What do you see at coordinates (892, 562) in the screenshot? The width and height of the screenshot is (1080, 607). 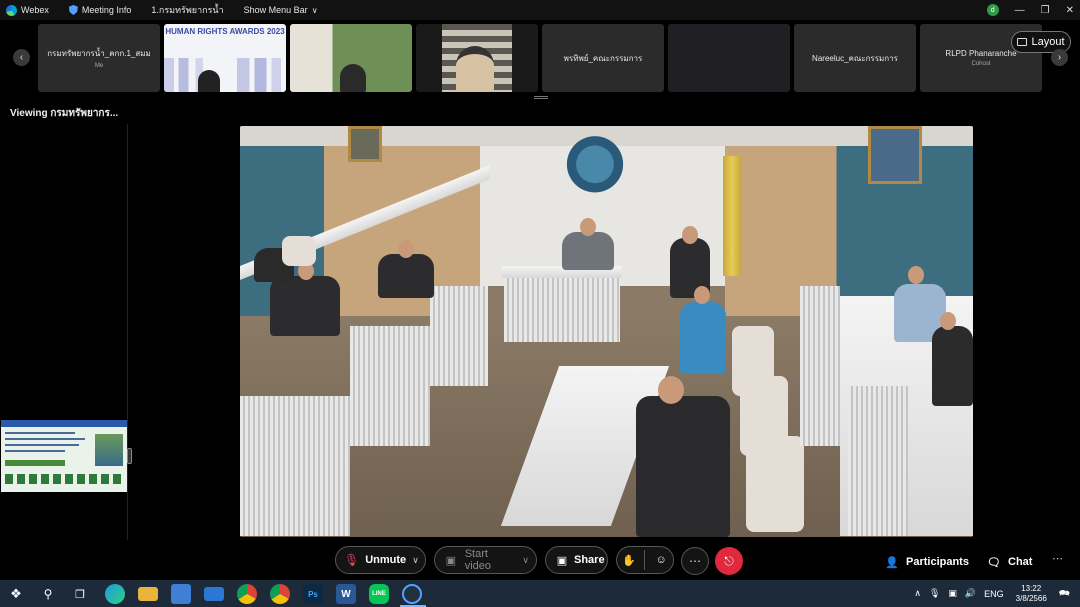 I see `participants-icon: 👤` at bounding box center [892, 562].